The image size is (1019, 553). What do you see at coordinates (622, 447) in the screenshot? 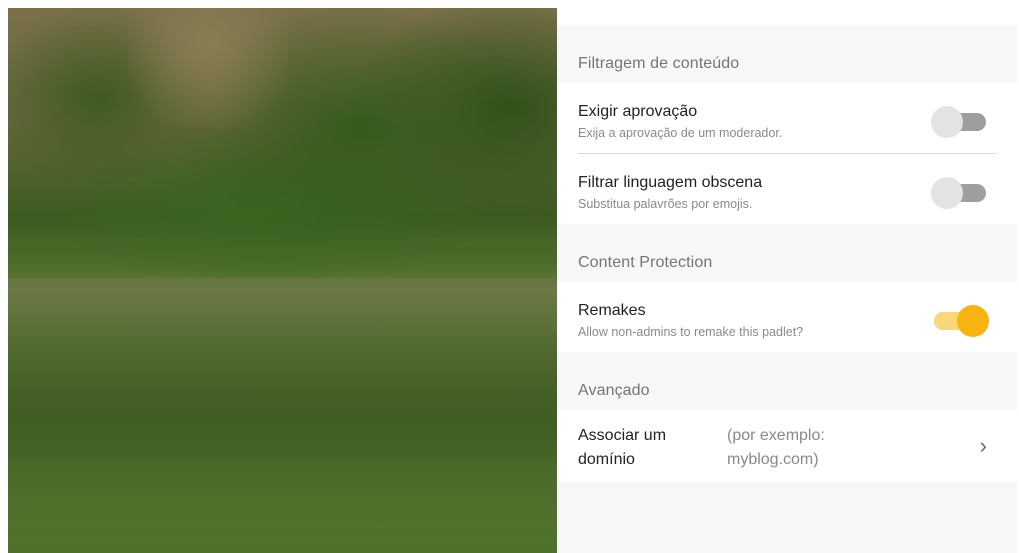
I see `associate-domain-title: Associar um domínio` at bounding box center [622, 447].